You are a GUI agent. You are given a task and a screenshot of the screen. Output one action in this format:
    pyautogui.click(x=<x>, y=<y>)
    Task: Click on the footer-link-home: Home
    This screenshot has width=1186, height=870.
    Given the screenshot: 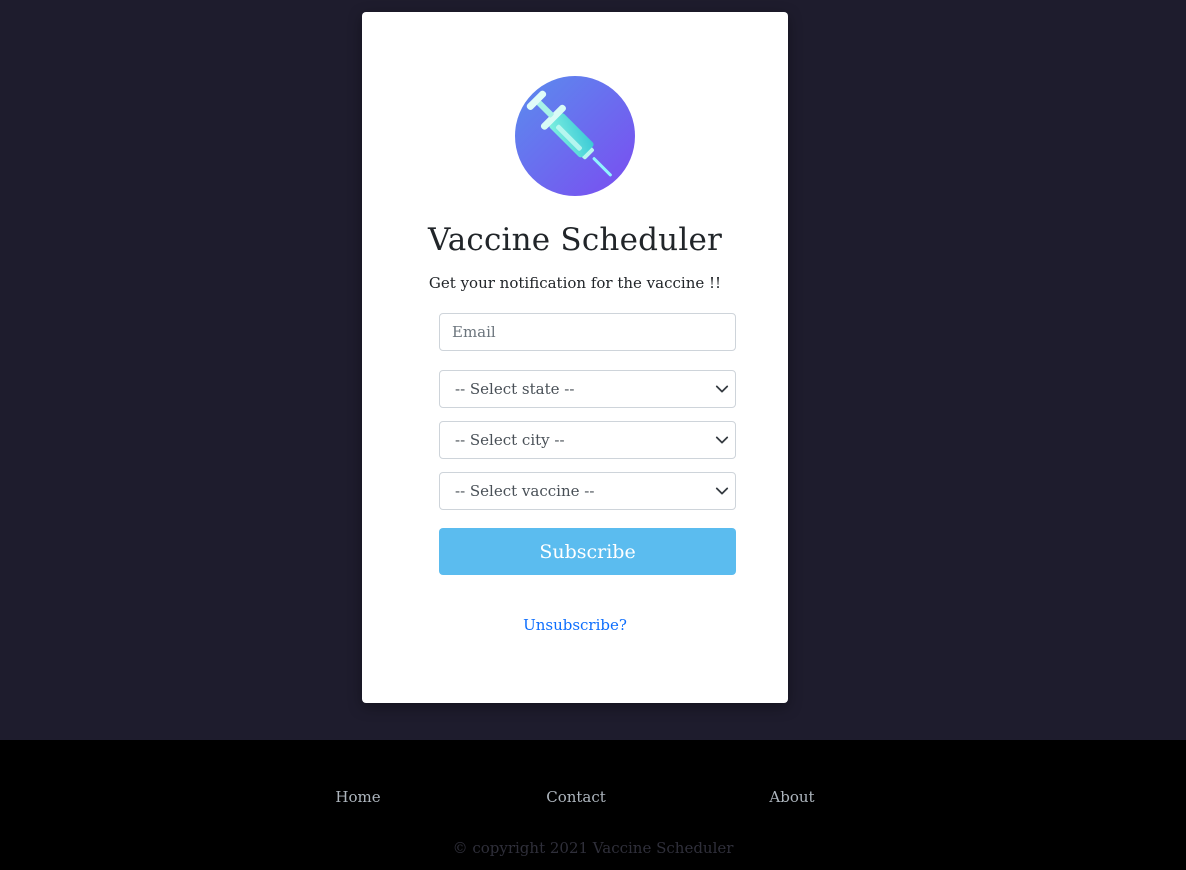 What is the action you would take?
    pyautogui.click(x=357, y=797)
    